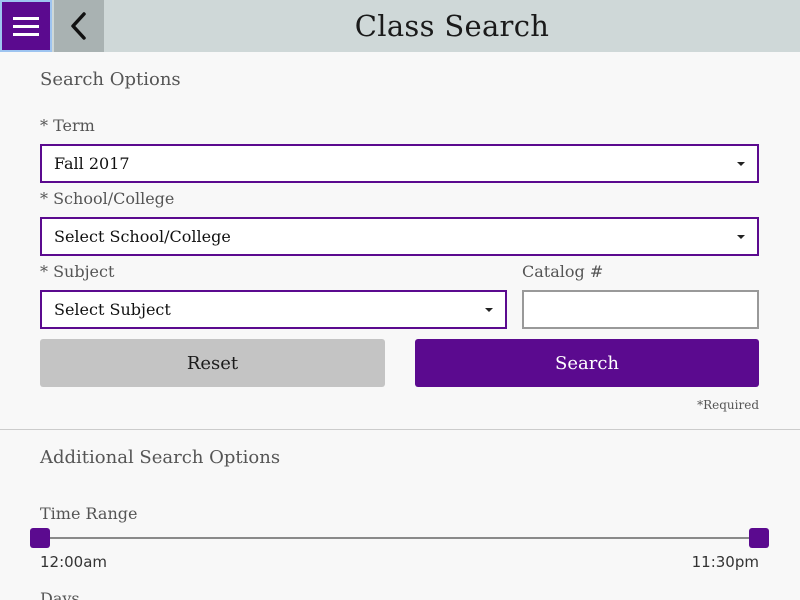 The image size is (800, 600). I want to click on subject-select: Select Subject, so click(273, 309).